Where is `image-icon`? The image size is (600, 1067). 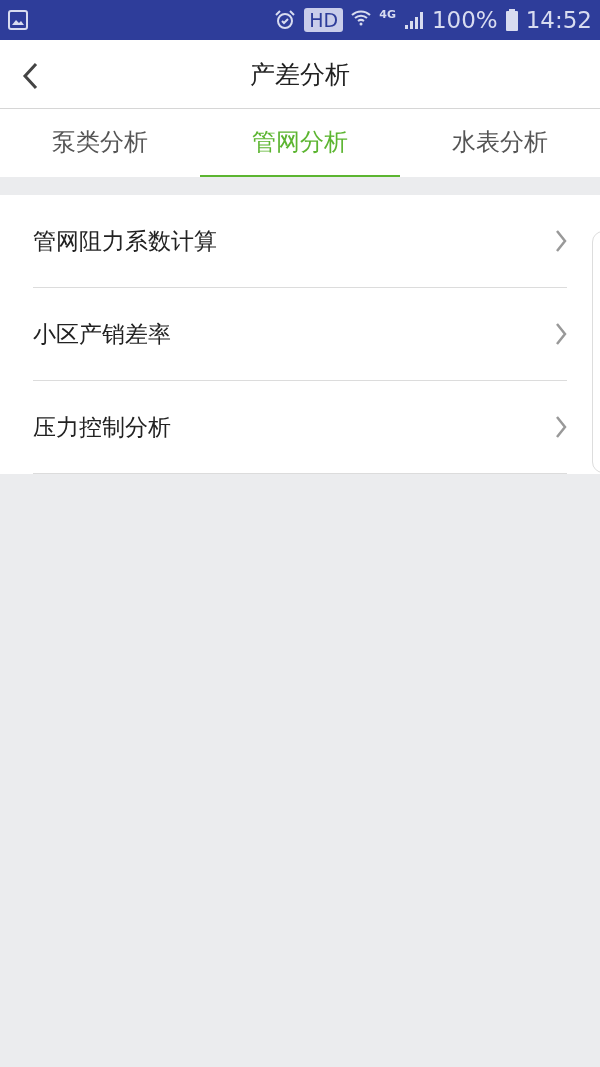 image-icon is located at coordinates (18, 20).